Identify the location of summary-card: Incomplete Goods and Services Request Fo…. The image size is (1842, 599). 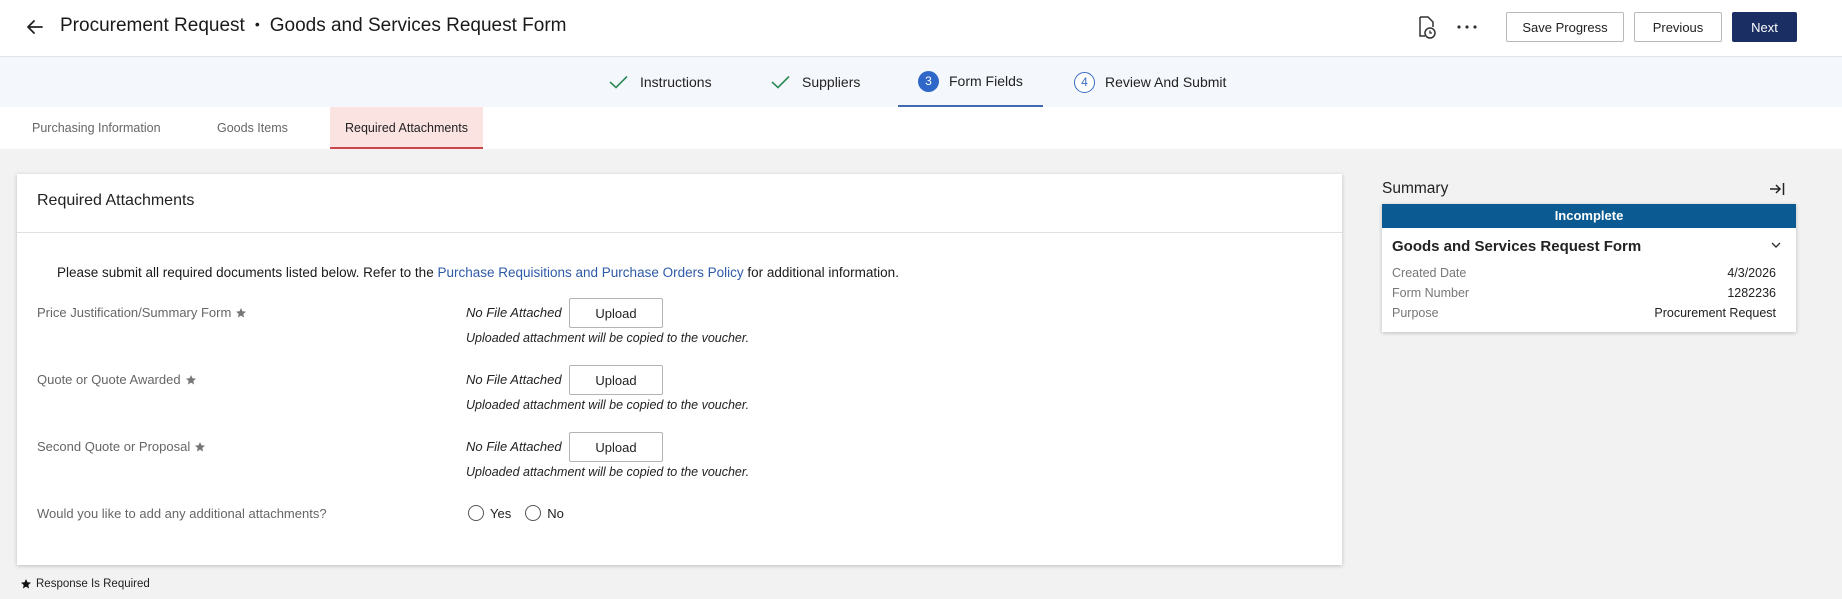
(1589, 268).